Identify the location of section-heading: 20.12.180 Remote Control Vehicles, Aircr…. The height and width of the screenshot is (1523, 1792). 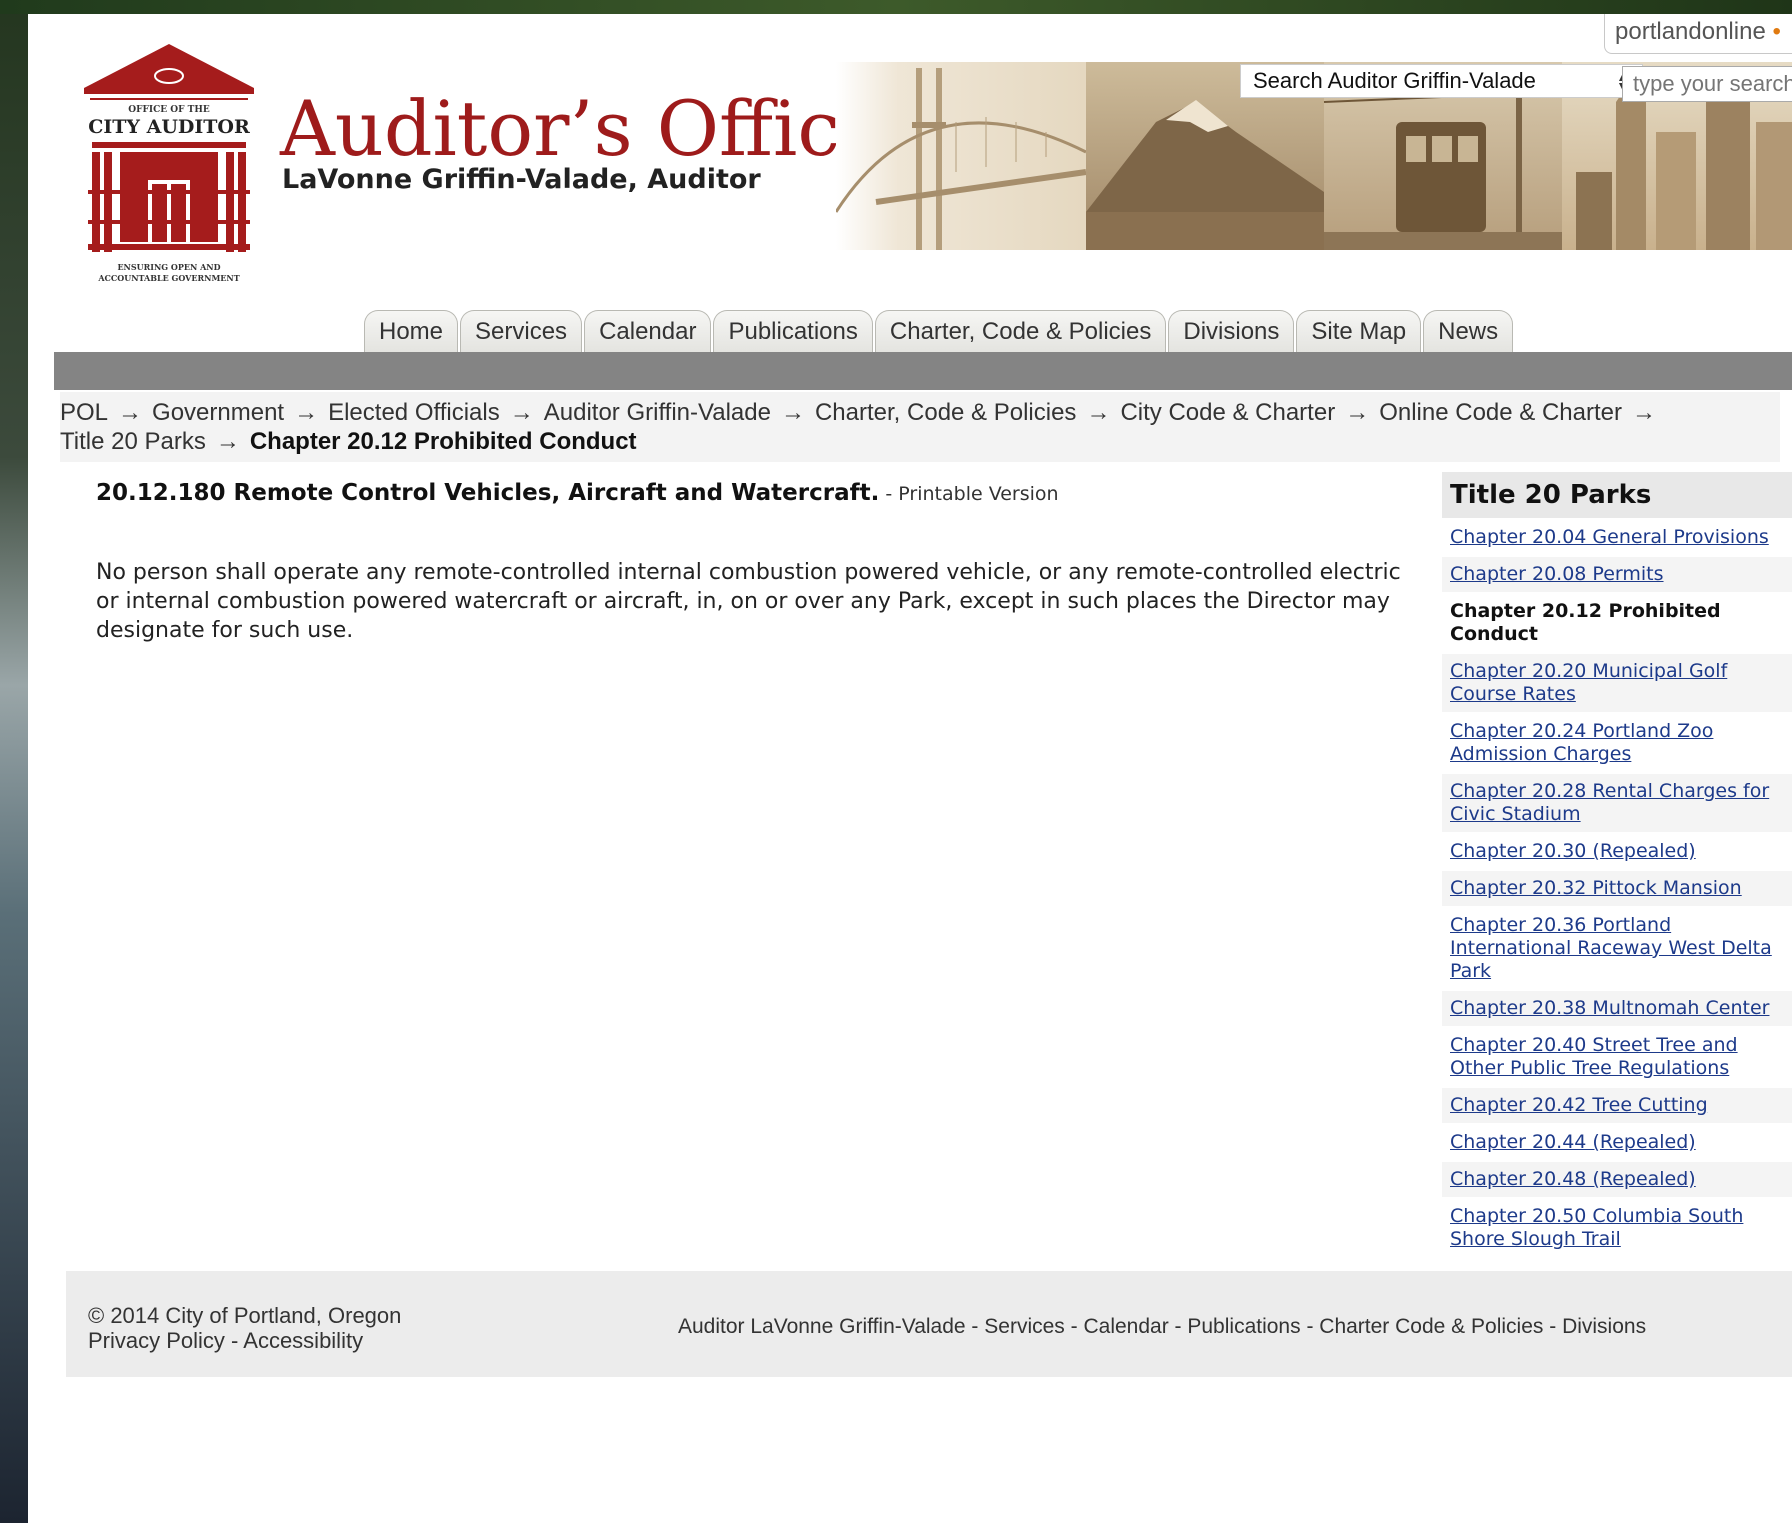
(761, 493).